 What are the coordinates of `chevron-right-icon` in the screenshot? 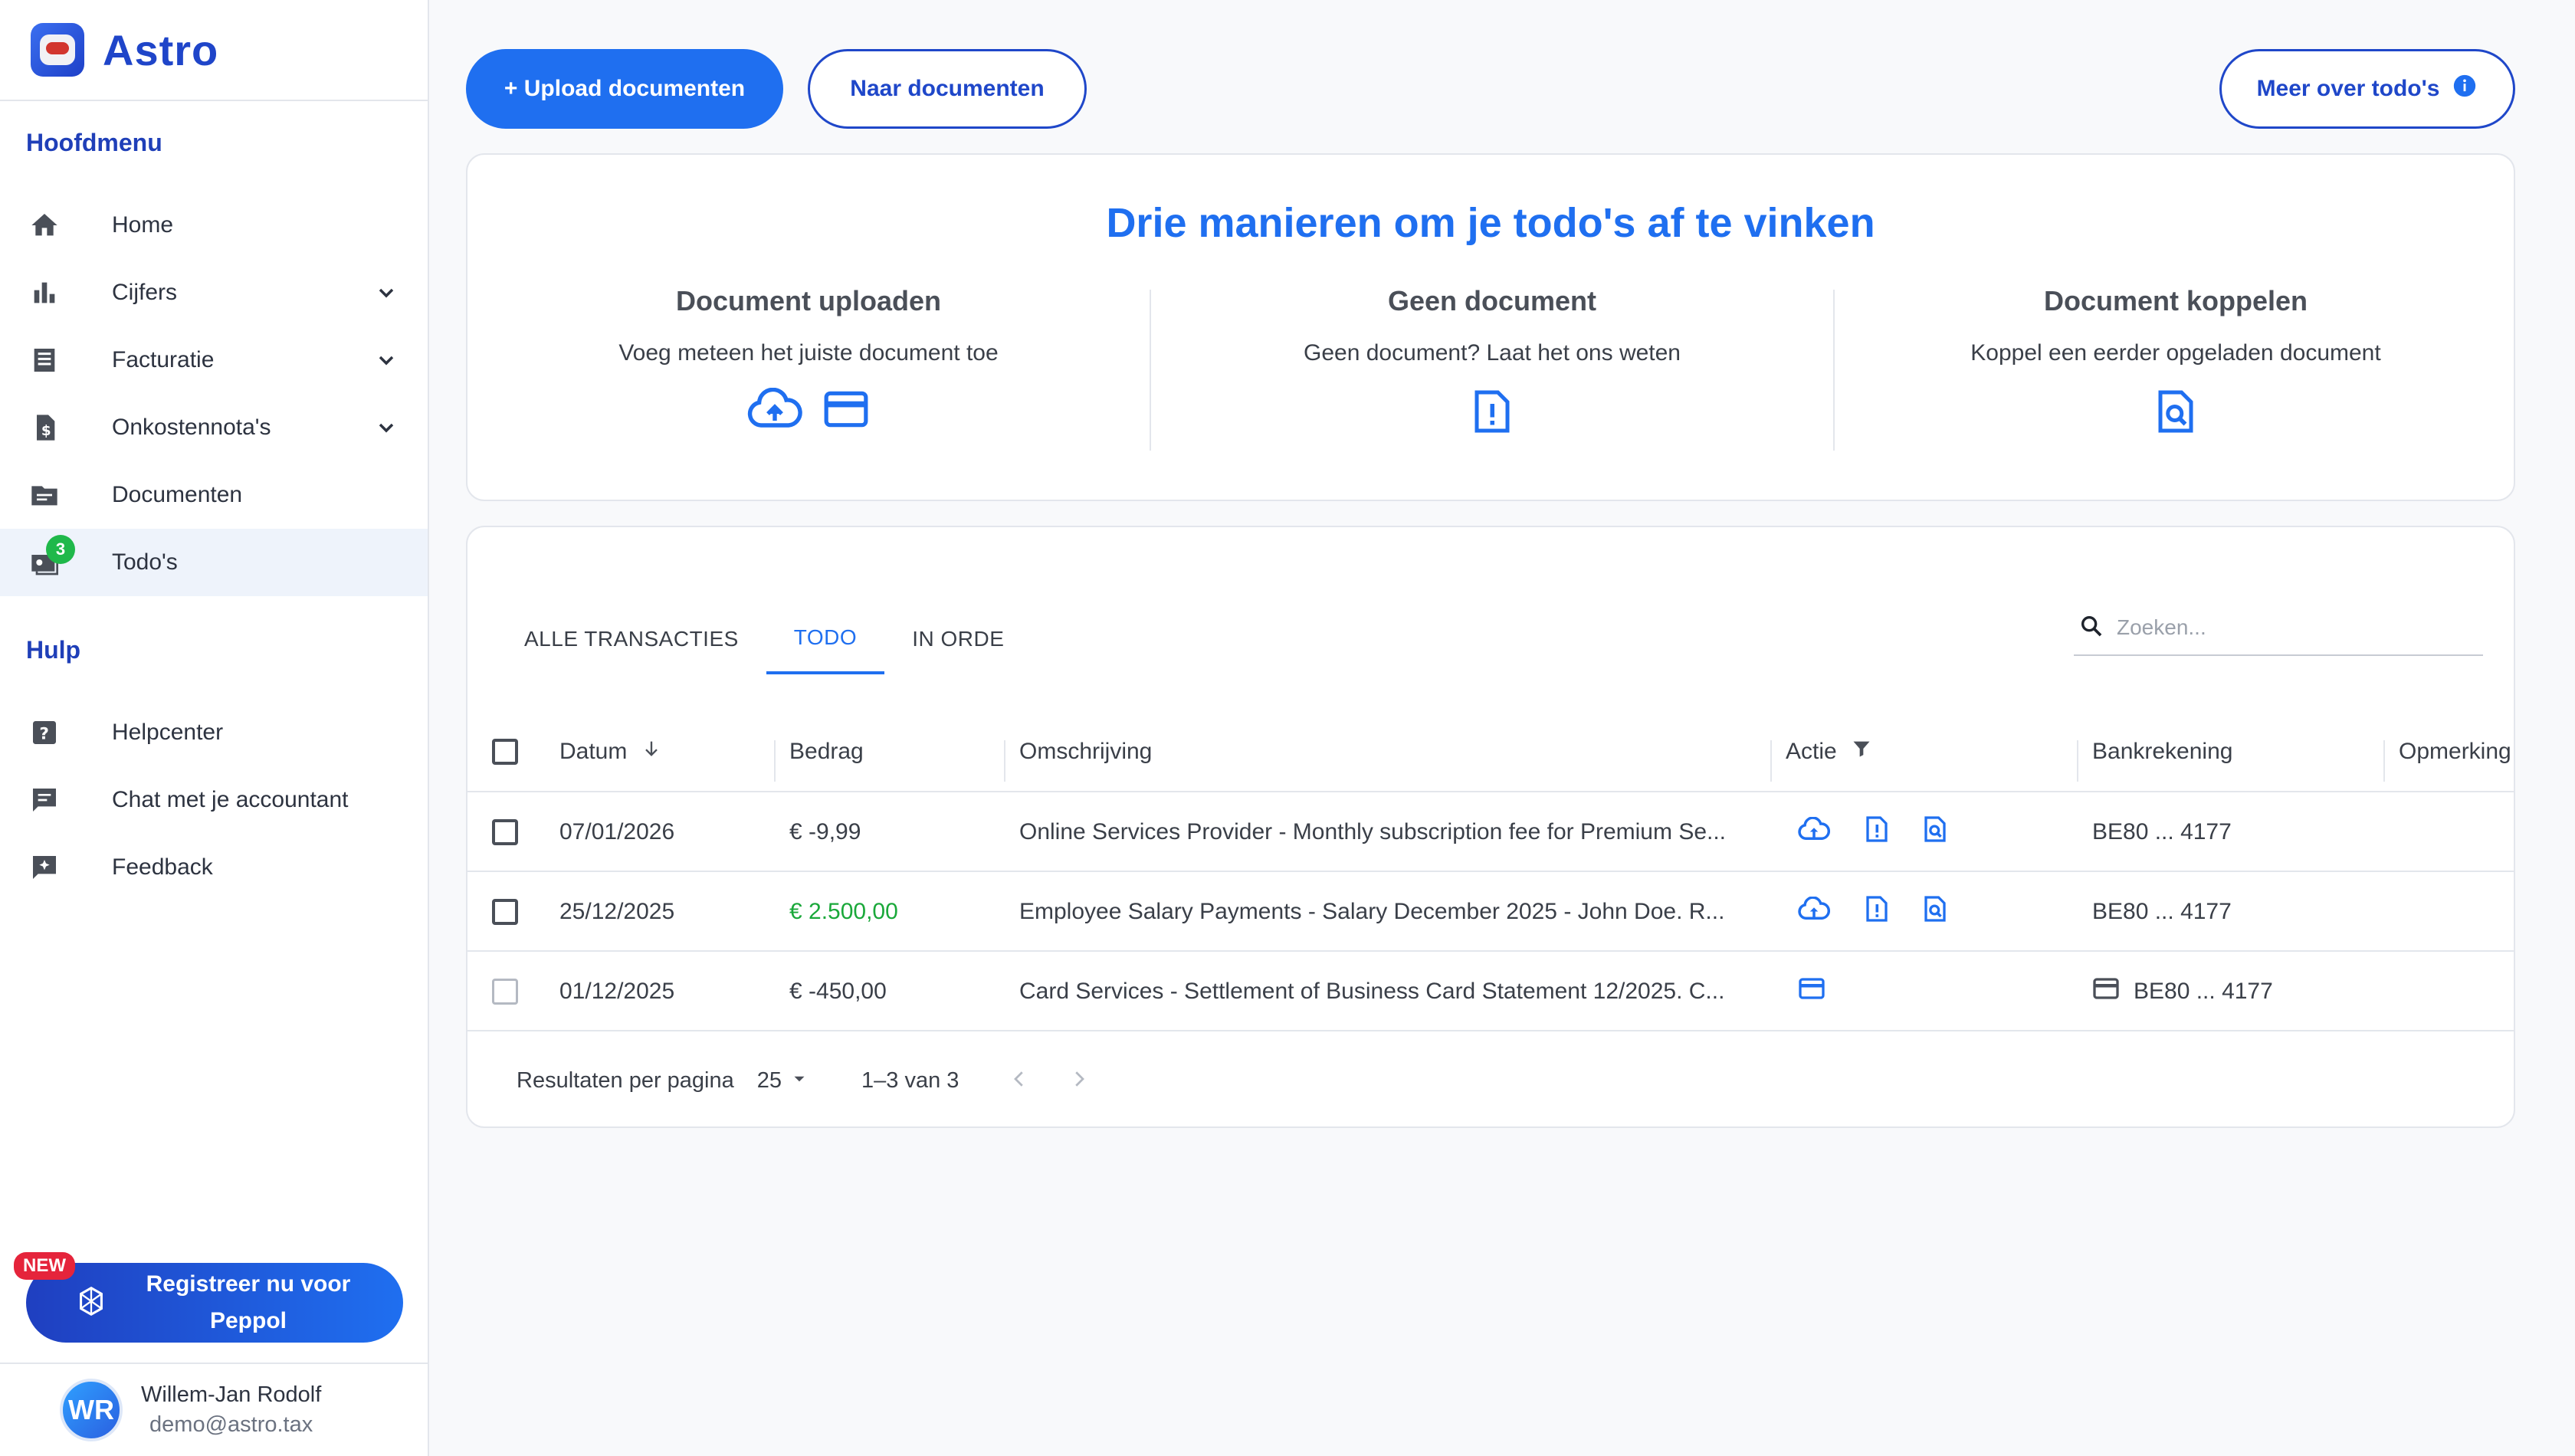 It's located at (1079, 1080).